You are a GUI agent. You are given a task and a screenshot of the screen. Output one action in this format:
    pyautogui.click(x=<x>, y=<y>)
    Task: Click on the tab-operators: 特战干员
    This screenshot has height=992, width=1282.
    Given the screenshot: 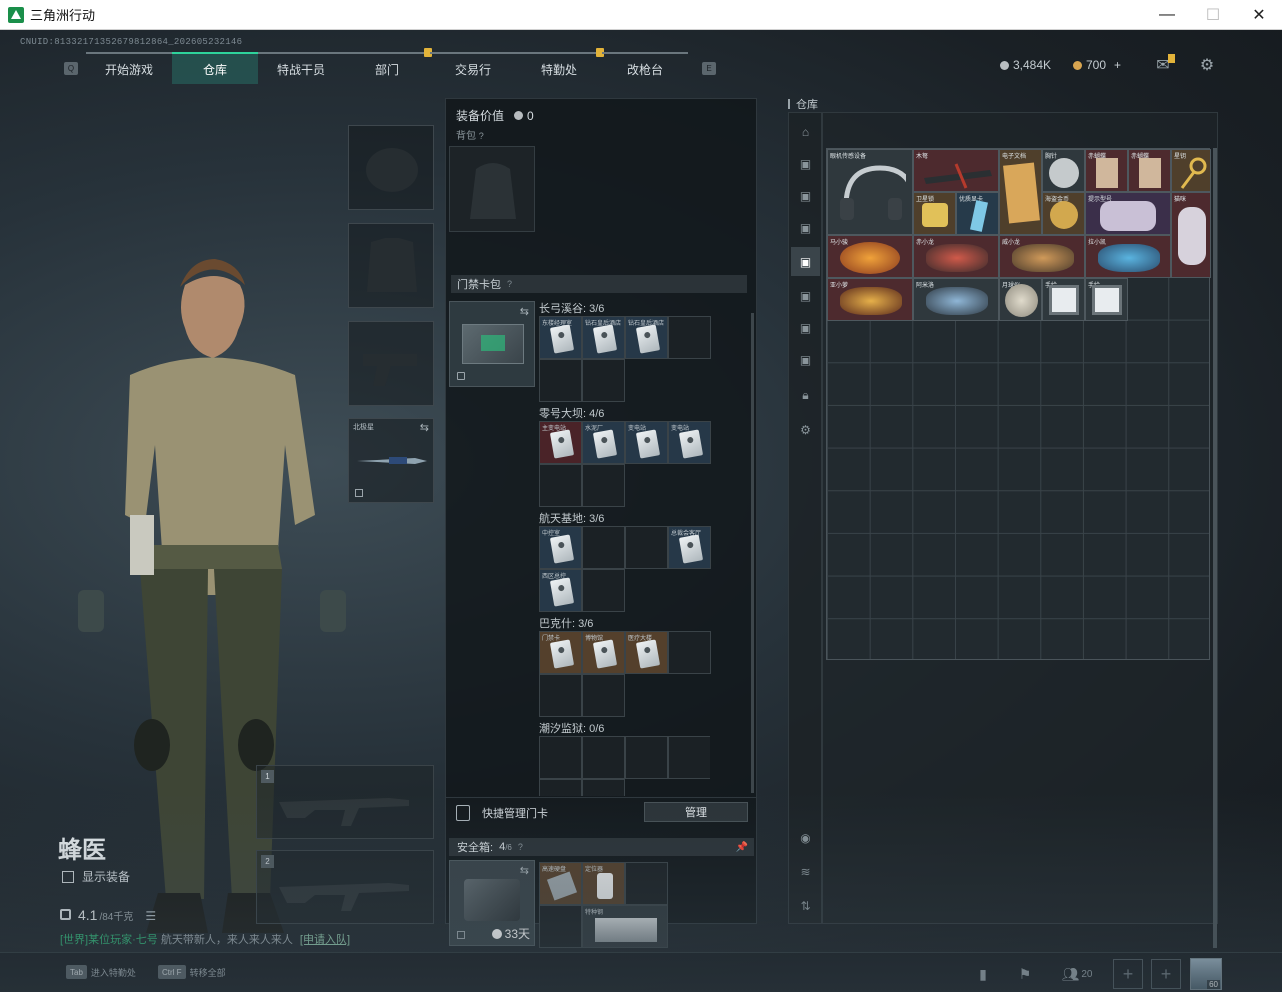 What is the action you would take?
    pyautogui.click(x=301, y=68)
    